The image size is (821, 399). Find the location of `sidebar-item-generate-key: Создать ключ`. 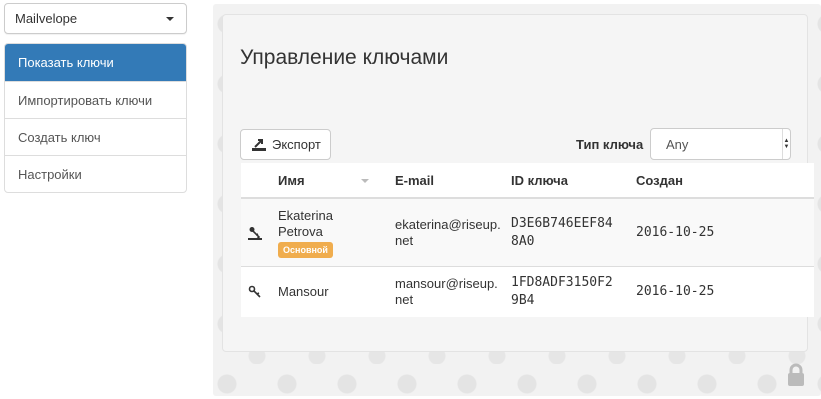

sidebar-item-generate-key: Создать ключ is located at coordinates (95, 136).